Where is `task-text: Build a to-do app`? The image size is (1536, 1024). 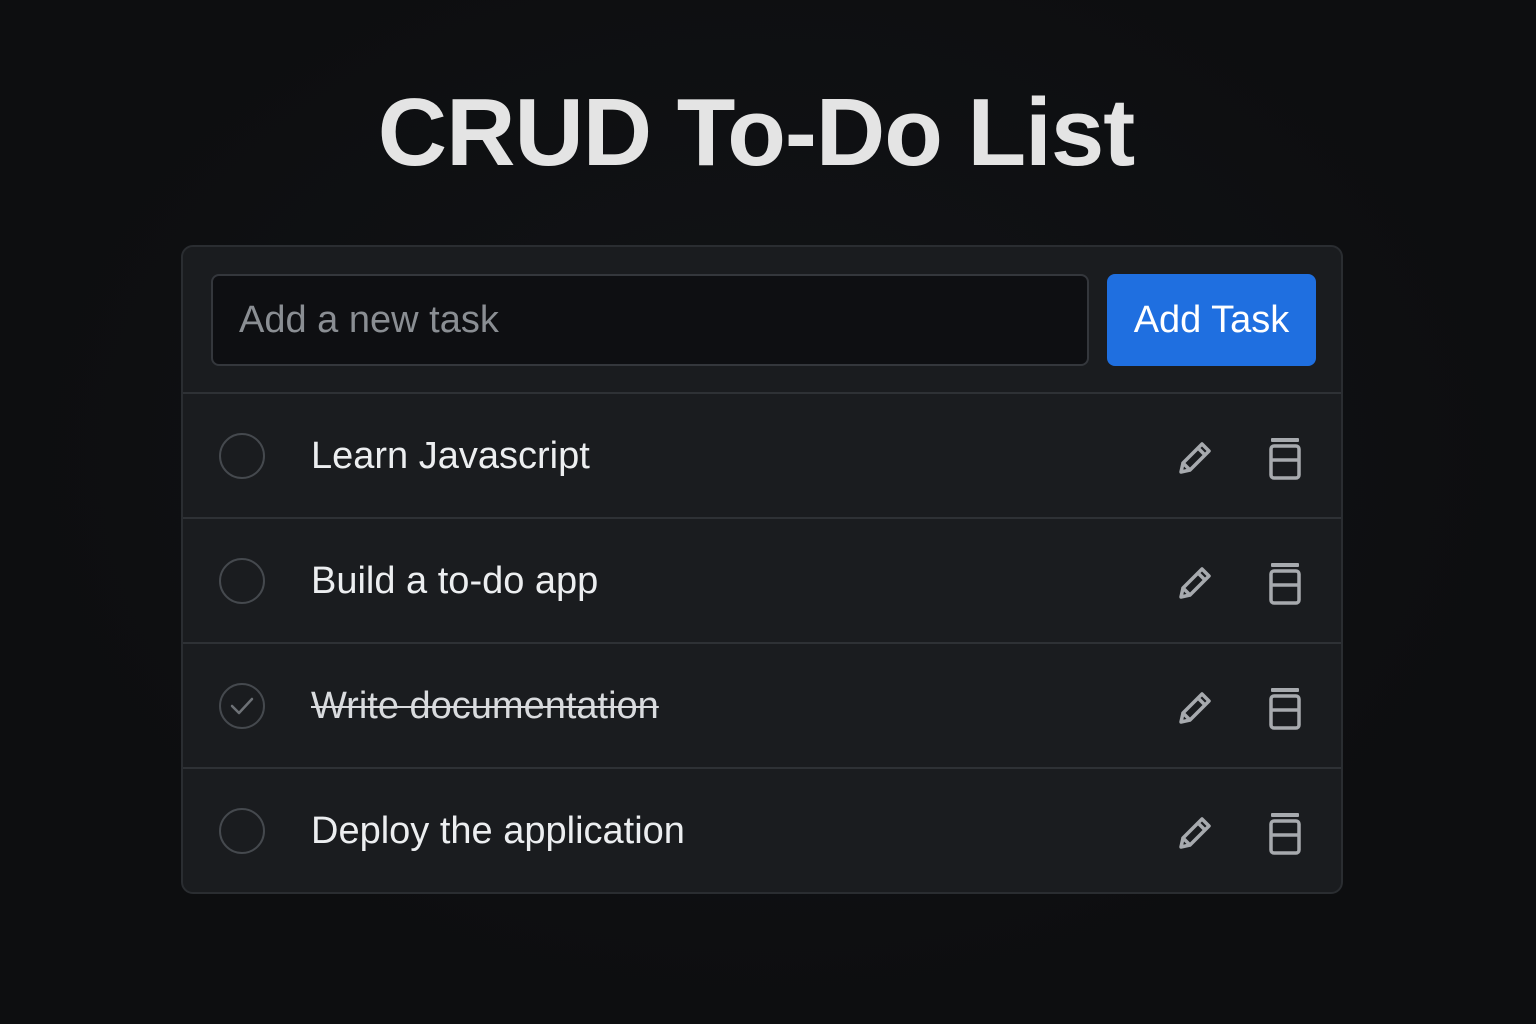 task-text: Build a to-do app is located at coordinates (455, 581).